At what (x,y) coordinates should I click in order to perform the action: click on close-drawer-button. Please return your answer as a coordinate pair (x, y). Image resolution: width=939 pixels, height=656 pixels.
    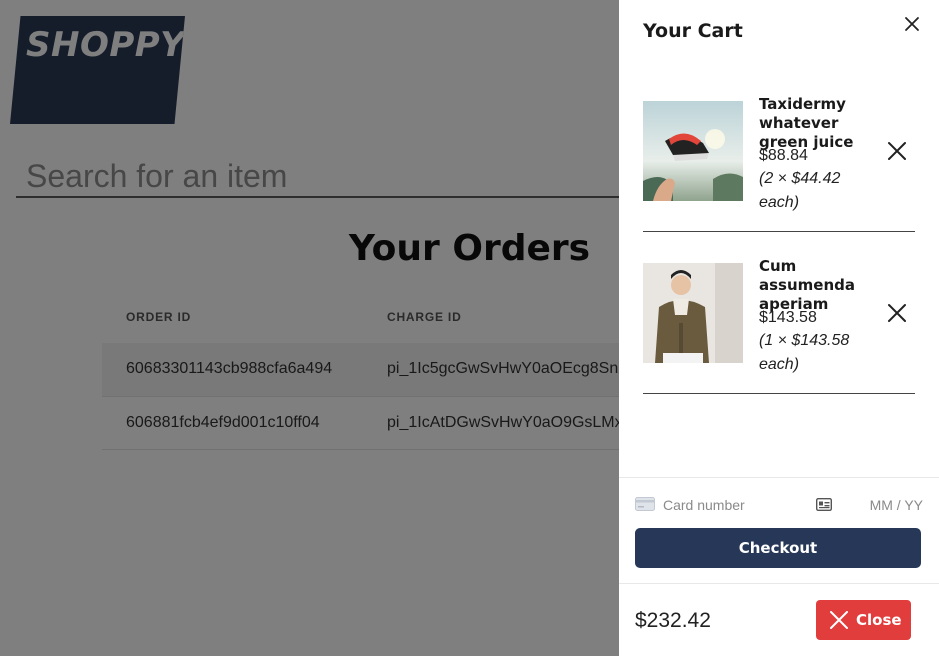
    Looking at the image, I should click on (912, 24).